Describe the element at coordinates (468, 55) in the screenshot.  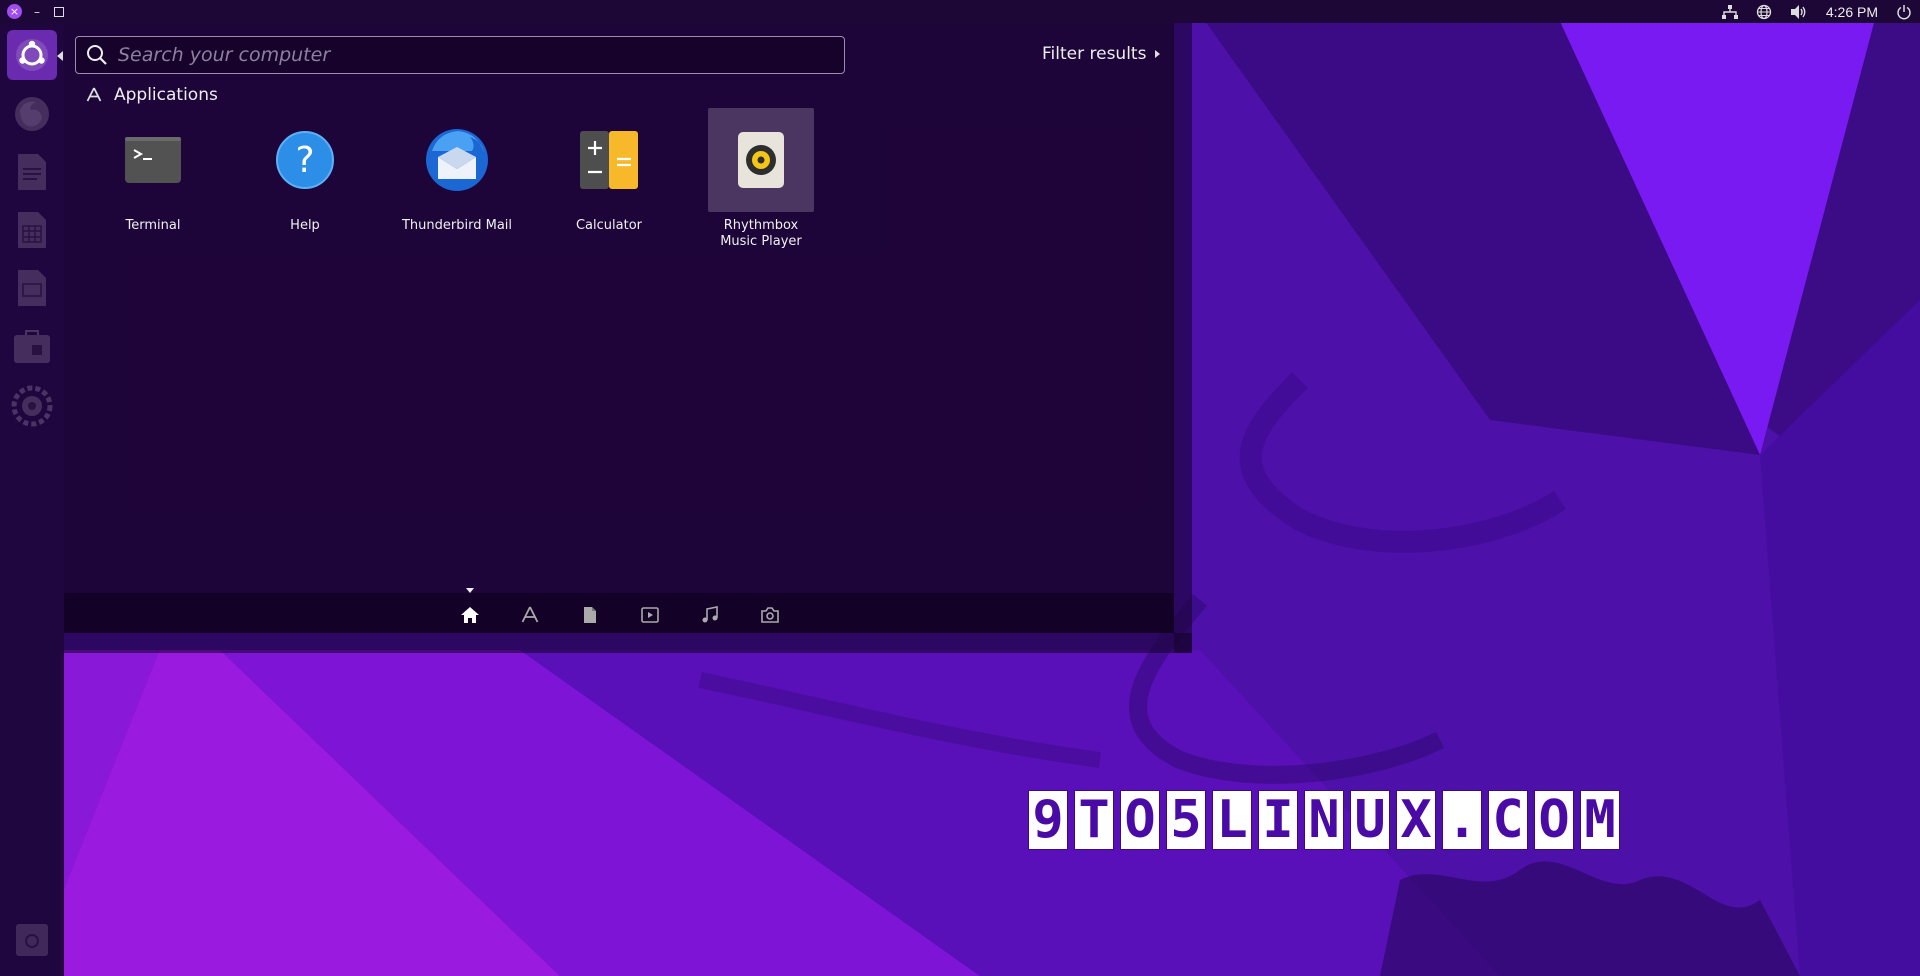
I see `search-input` at that location.